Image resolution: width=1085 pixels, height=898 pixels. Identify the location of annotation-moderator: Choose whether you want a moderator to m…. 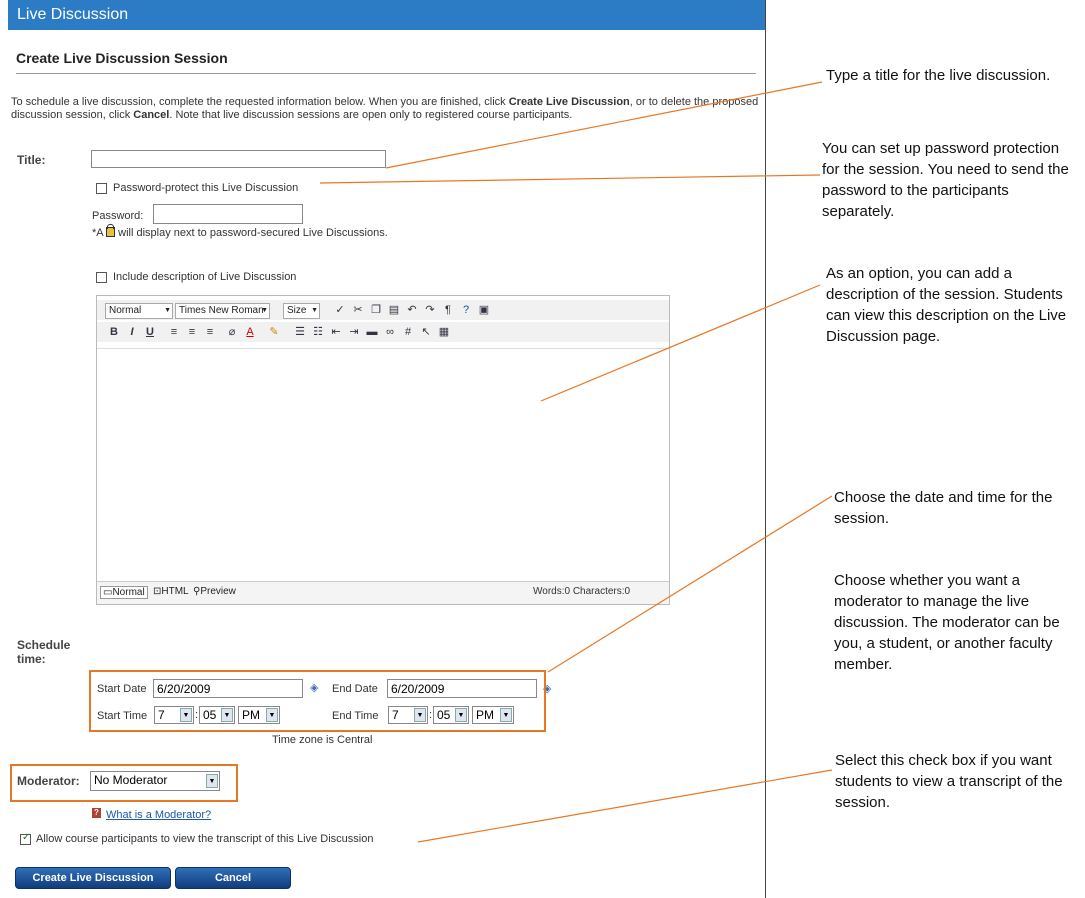
(947, 622).